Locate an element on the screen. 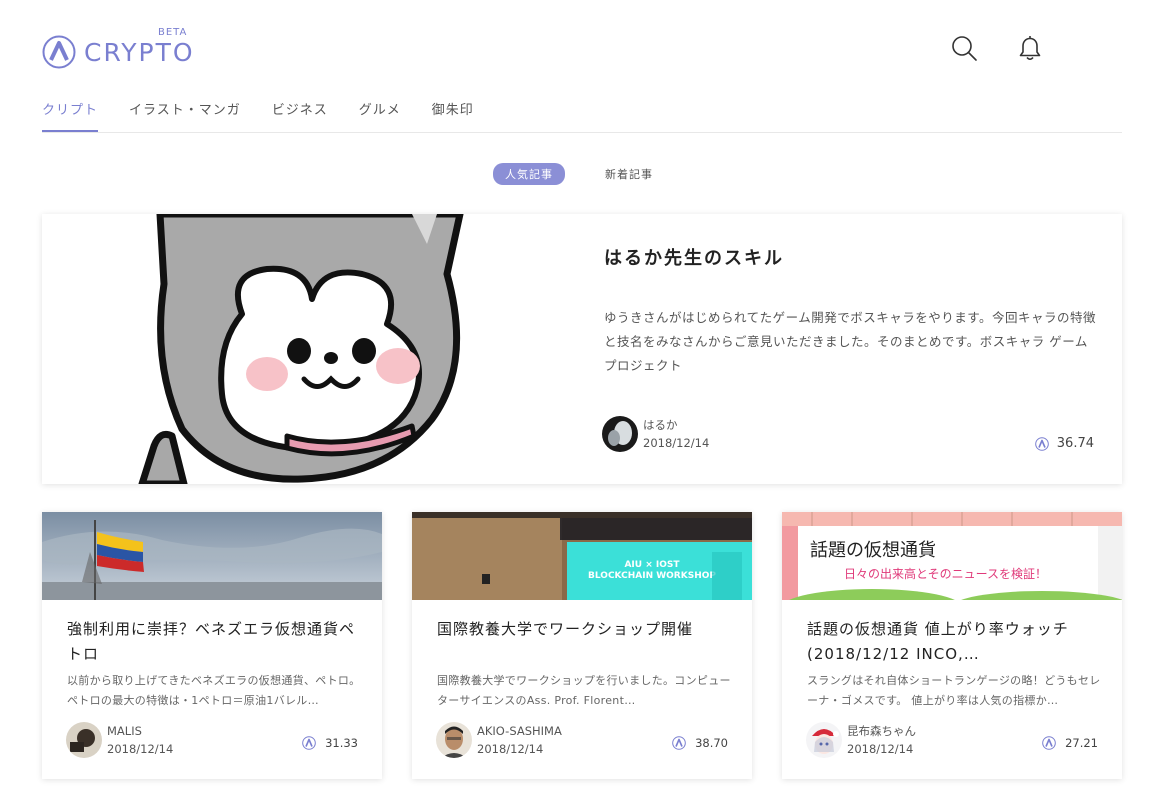 This screenshot has height=798, width=1166. score: 27.21 is located at coordinates (1070, 743).